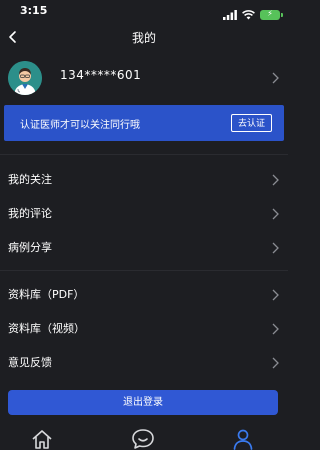 The height and width of the screenshot is (450, 320). Describe the element at coordinates (251, 123) in the screenshot. I see `verify-button: 去认证` at that location.